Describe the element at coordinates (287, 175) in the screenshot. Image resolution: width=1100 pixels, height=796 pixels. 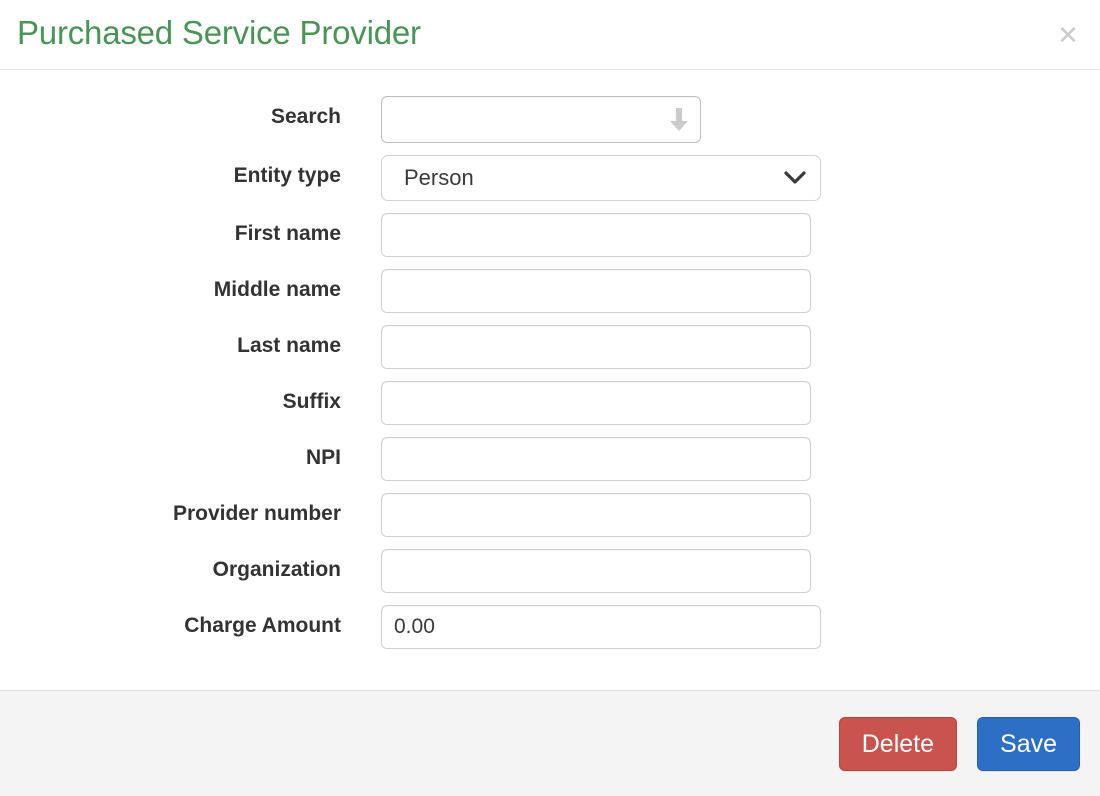
I see `label-entity-type: Entity type` at that location.